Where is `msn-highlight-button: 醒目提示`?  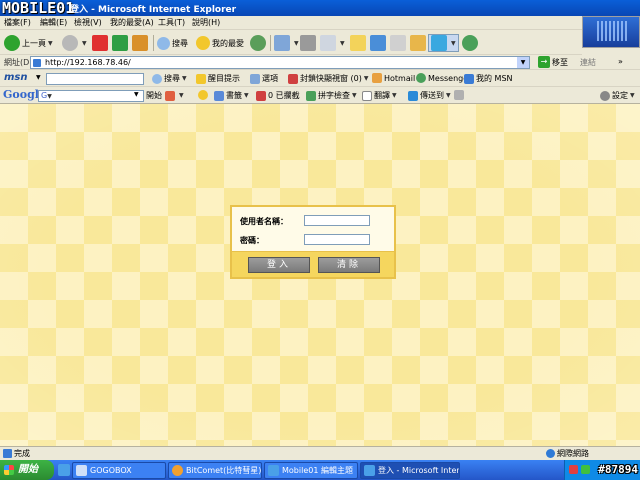 msn-highlight-button: 醒目提示 is located at coordinates (218, 78).